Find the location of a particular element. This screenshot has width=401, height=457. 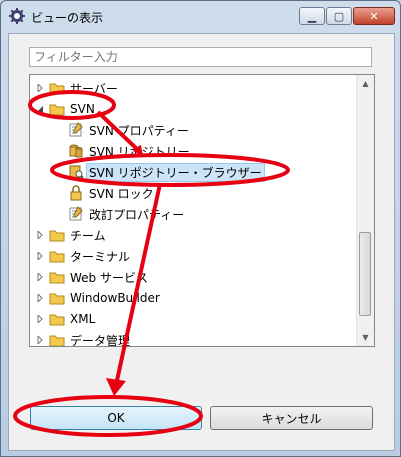

tree-item-revision-properties: 改訂プロパティー is located at coordinates (126, 214).